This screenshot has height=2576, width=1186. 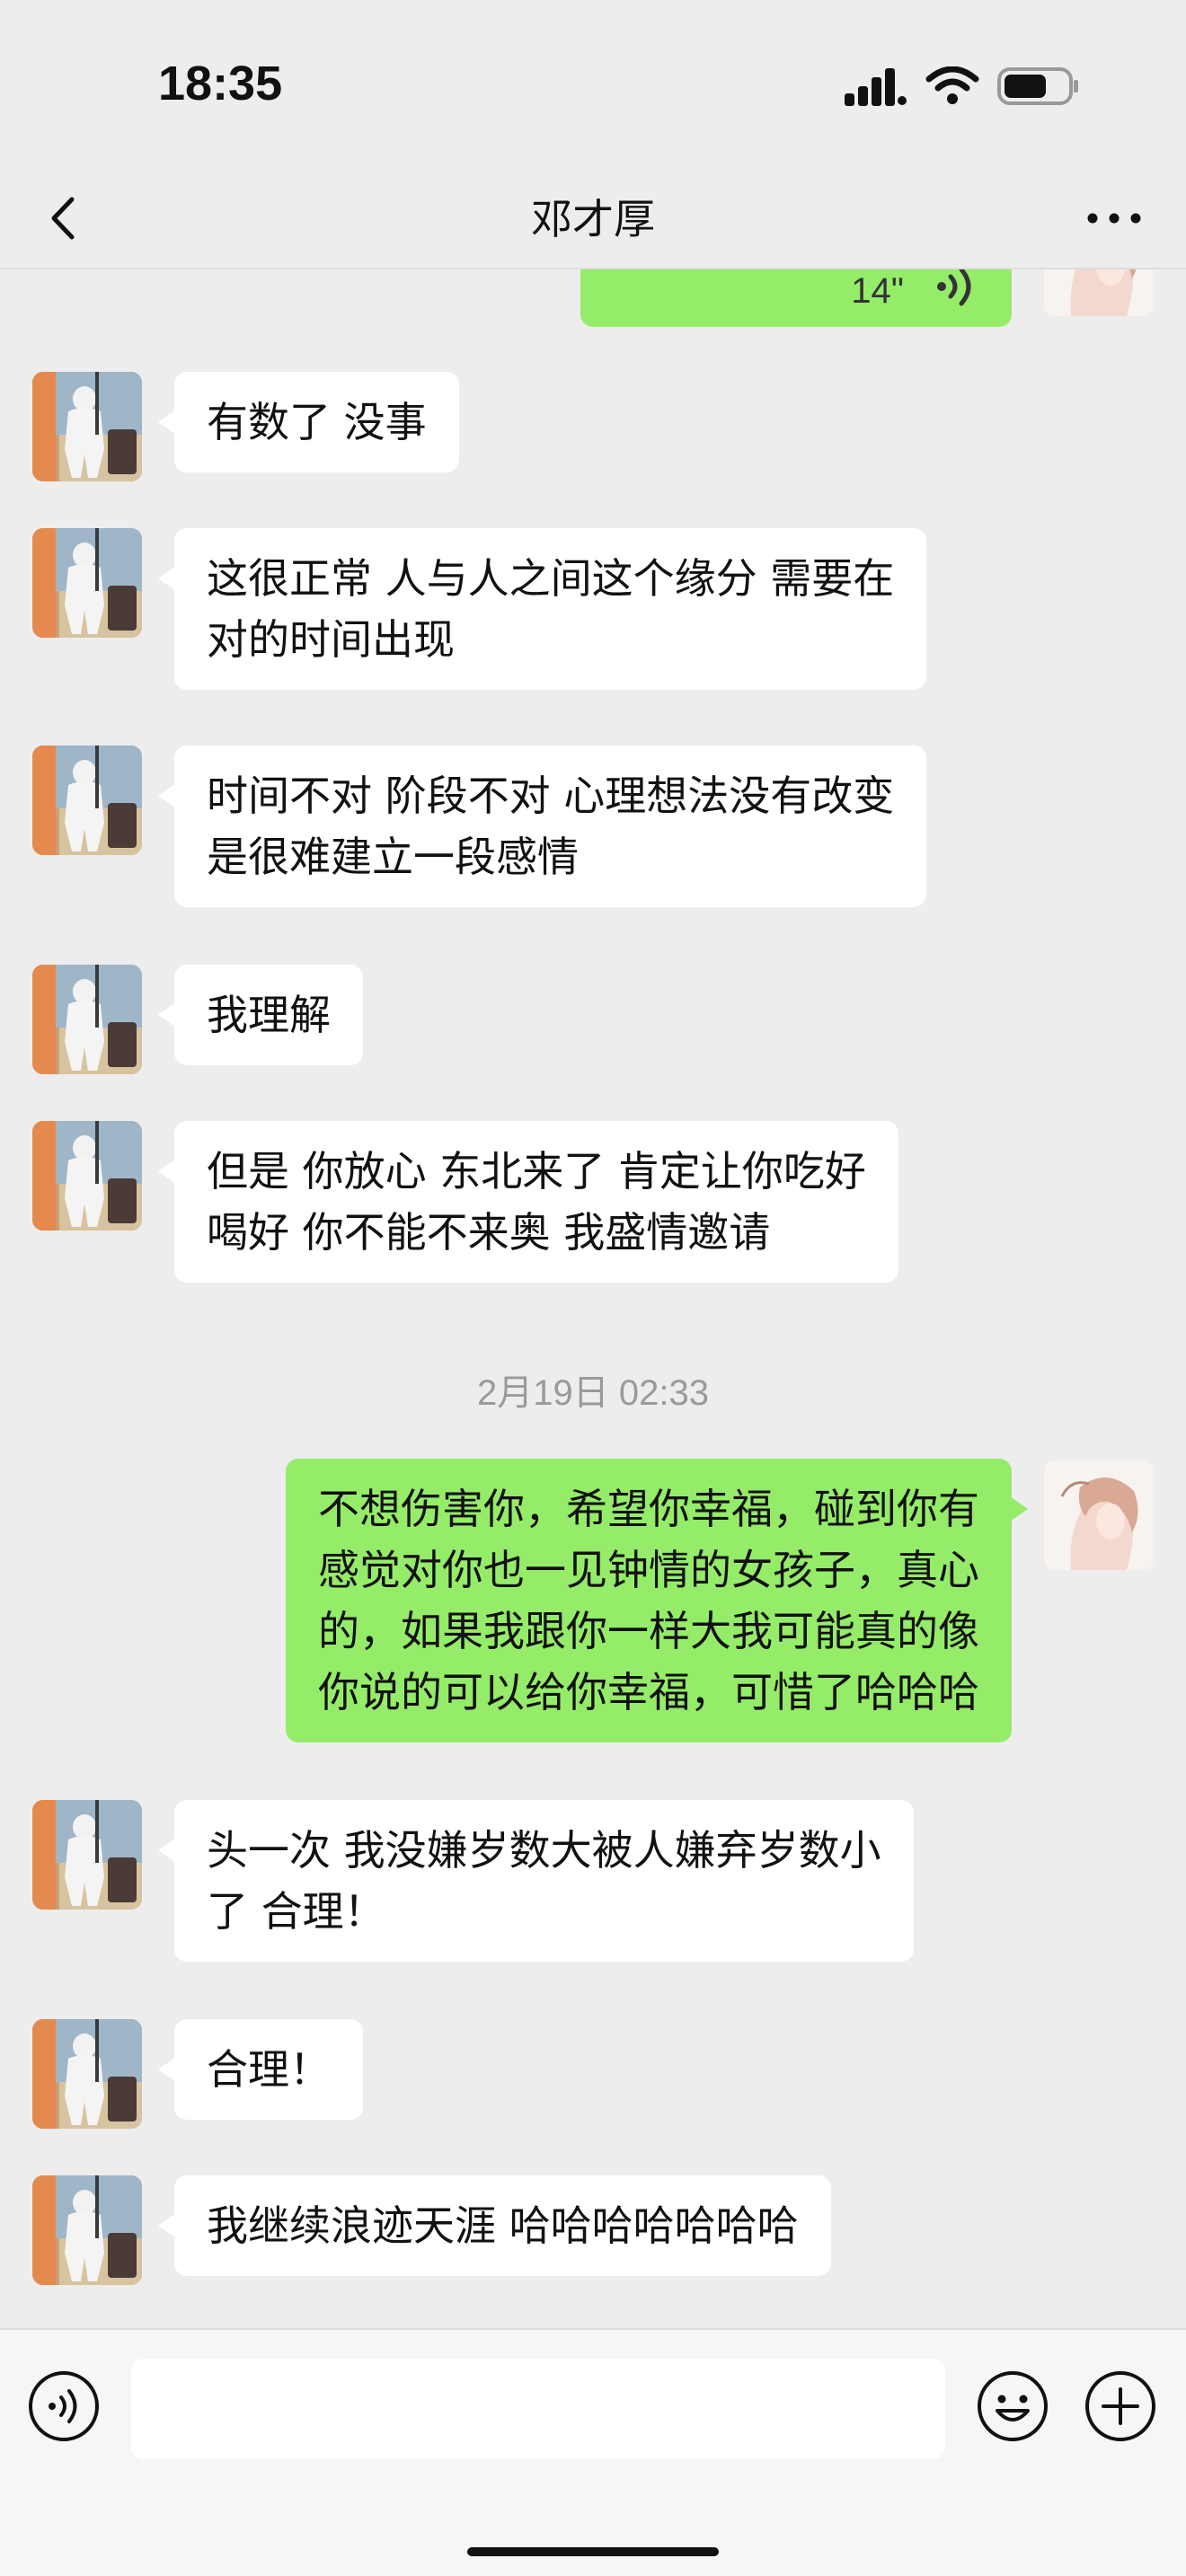 What do you see at coordinates (593, 1393) in the screenshot?
I see `message-timestamp: 2月19日 02:33` at bounding box center [593, 1393].